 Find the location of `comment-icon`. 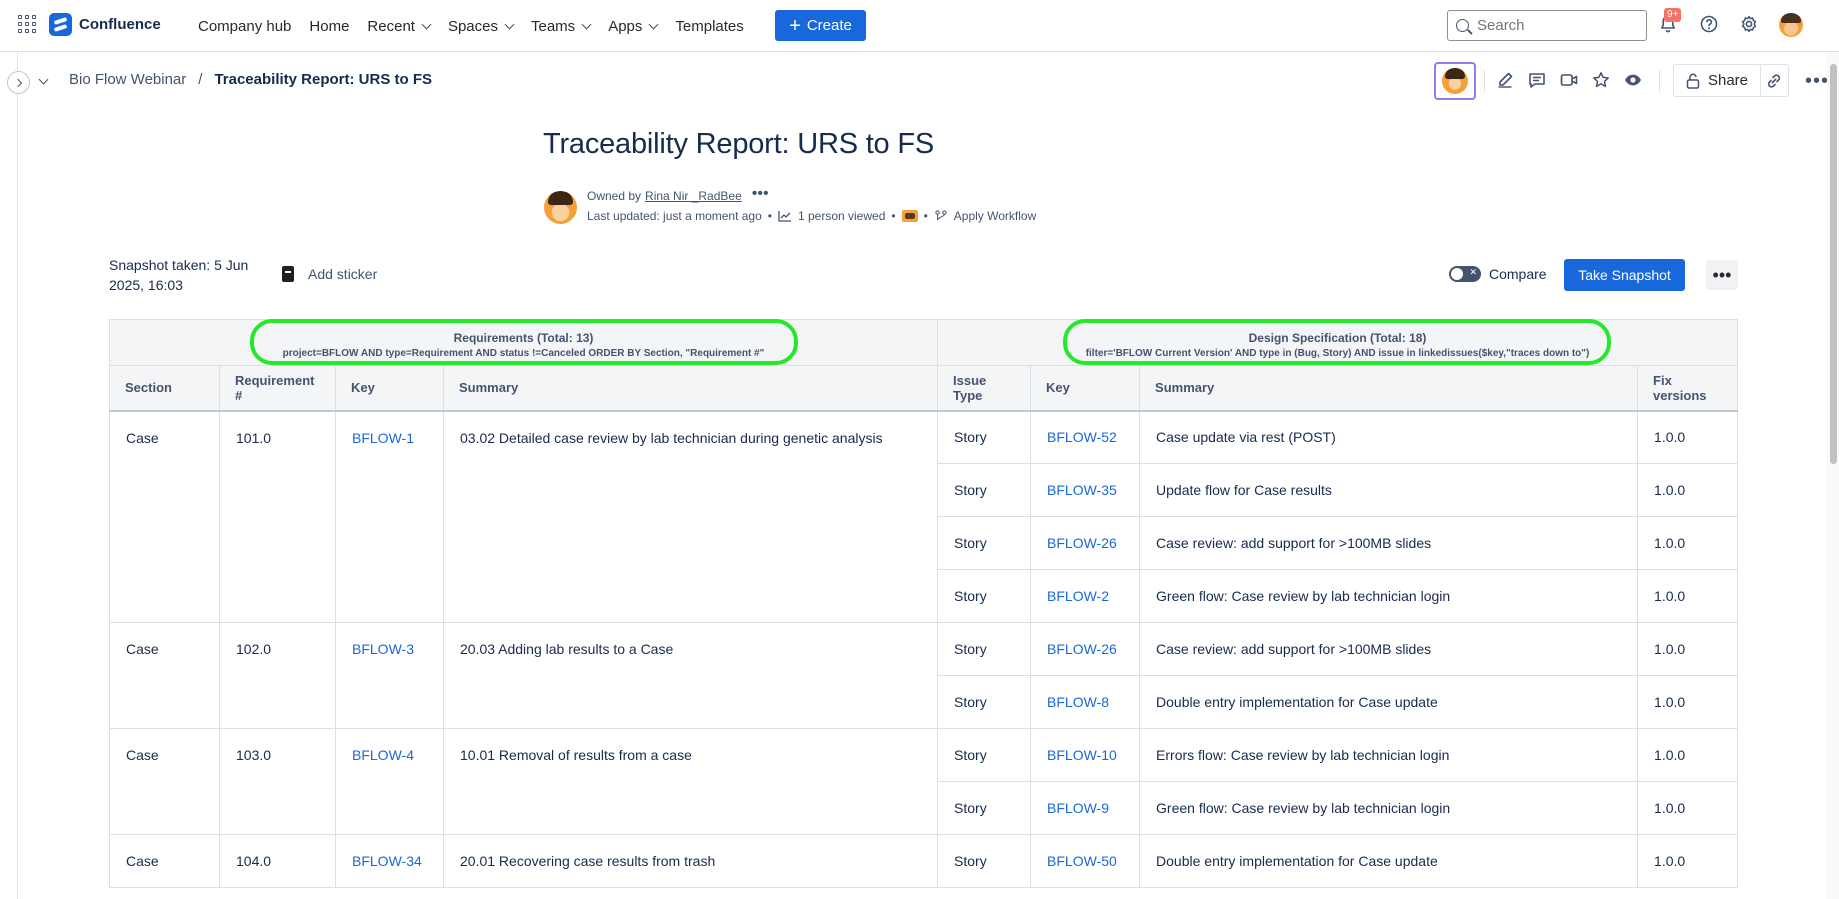

comment-icon is located at coordinates (1537, 80).